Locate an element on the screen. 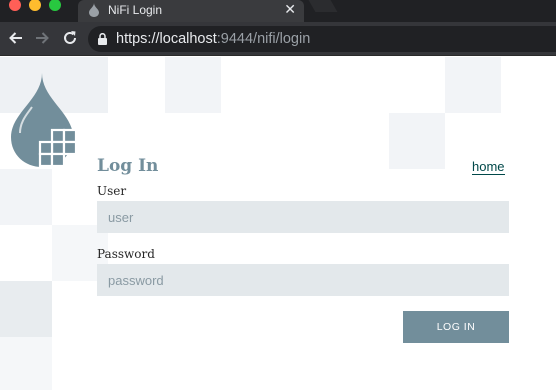 This screenshot has width=556, height=390. browser-tab: NiFi Login ✕ is located at coordinates (191, 11).